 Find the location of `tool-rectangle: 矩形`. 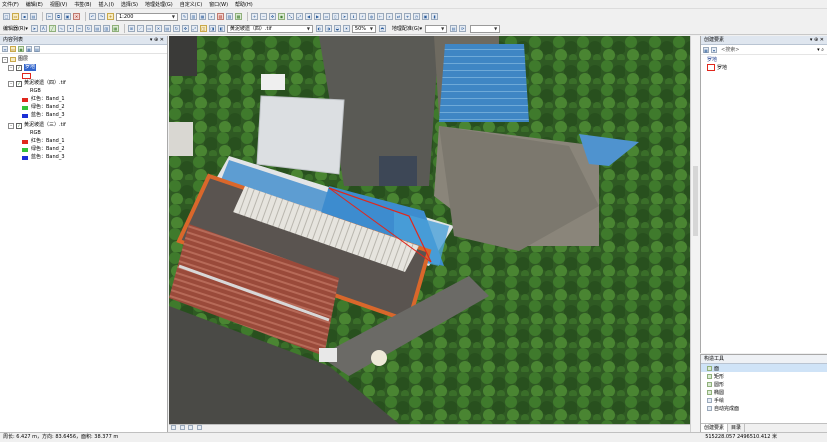

tool-rectangle: 矩形 is located at coordinates (764, 376).